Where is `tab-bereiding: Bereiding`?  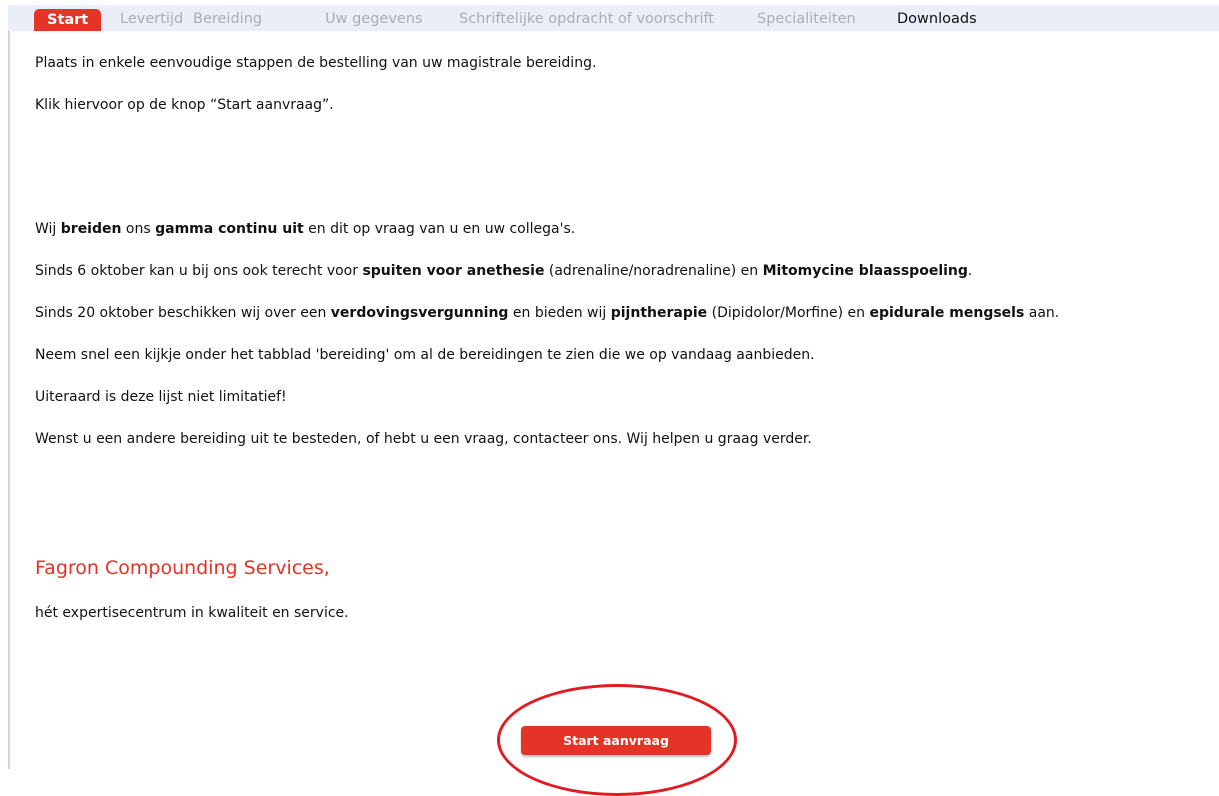 tab-bereiding: Bereiding is located at coordinates (227, 19).